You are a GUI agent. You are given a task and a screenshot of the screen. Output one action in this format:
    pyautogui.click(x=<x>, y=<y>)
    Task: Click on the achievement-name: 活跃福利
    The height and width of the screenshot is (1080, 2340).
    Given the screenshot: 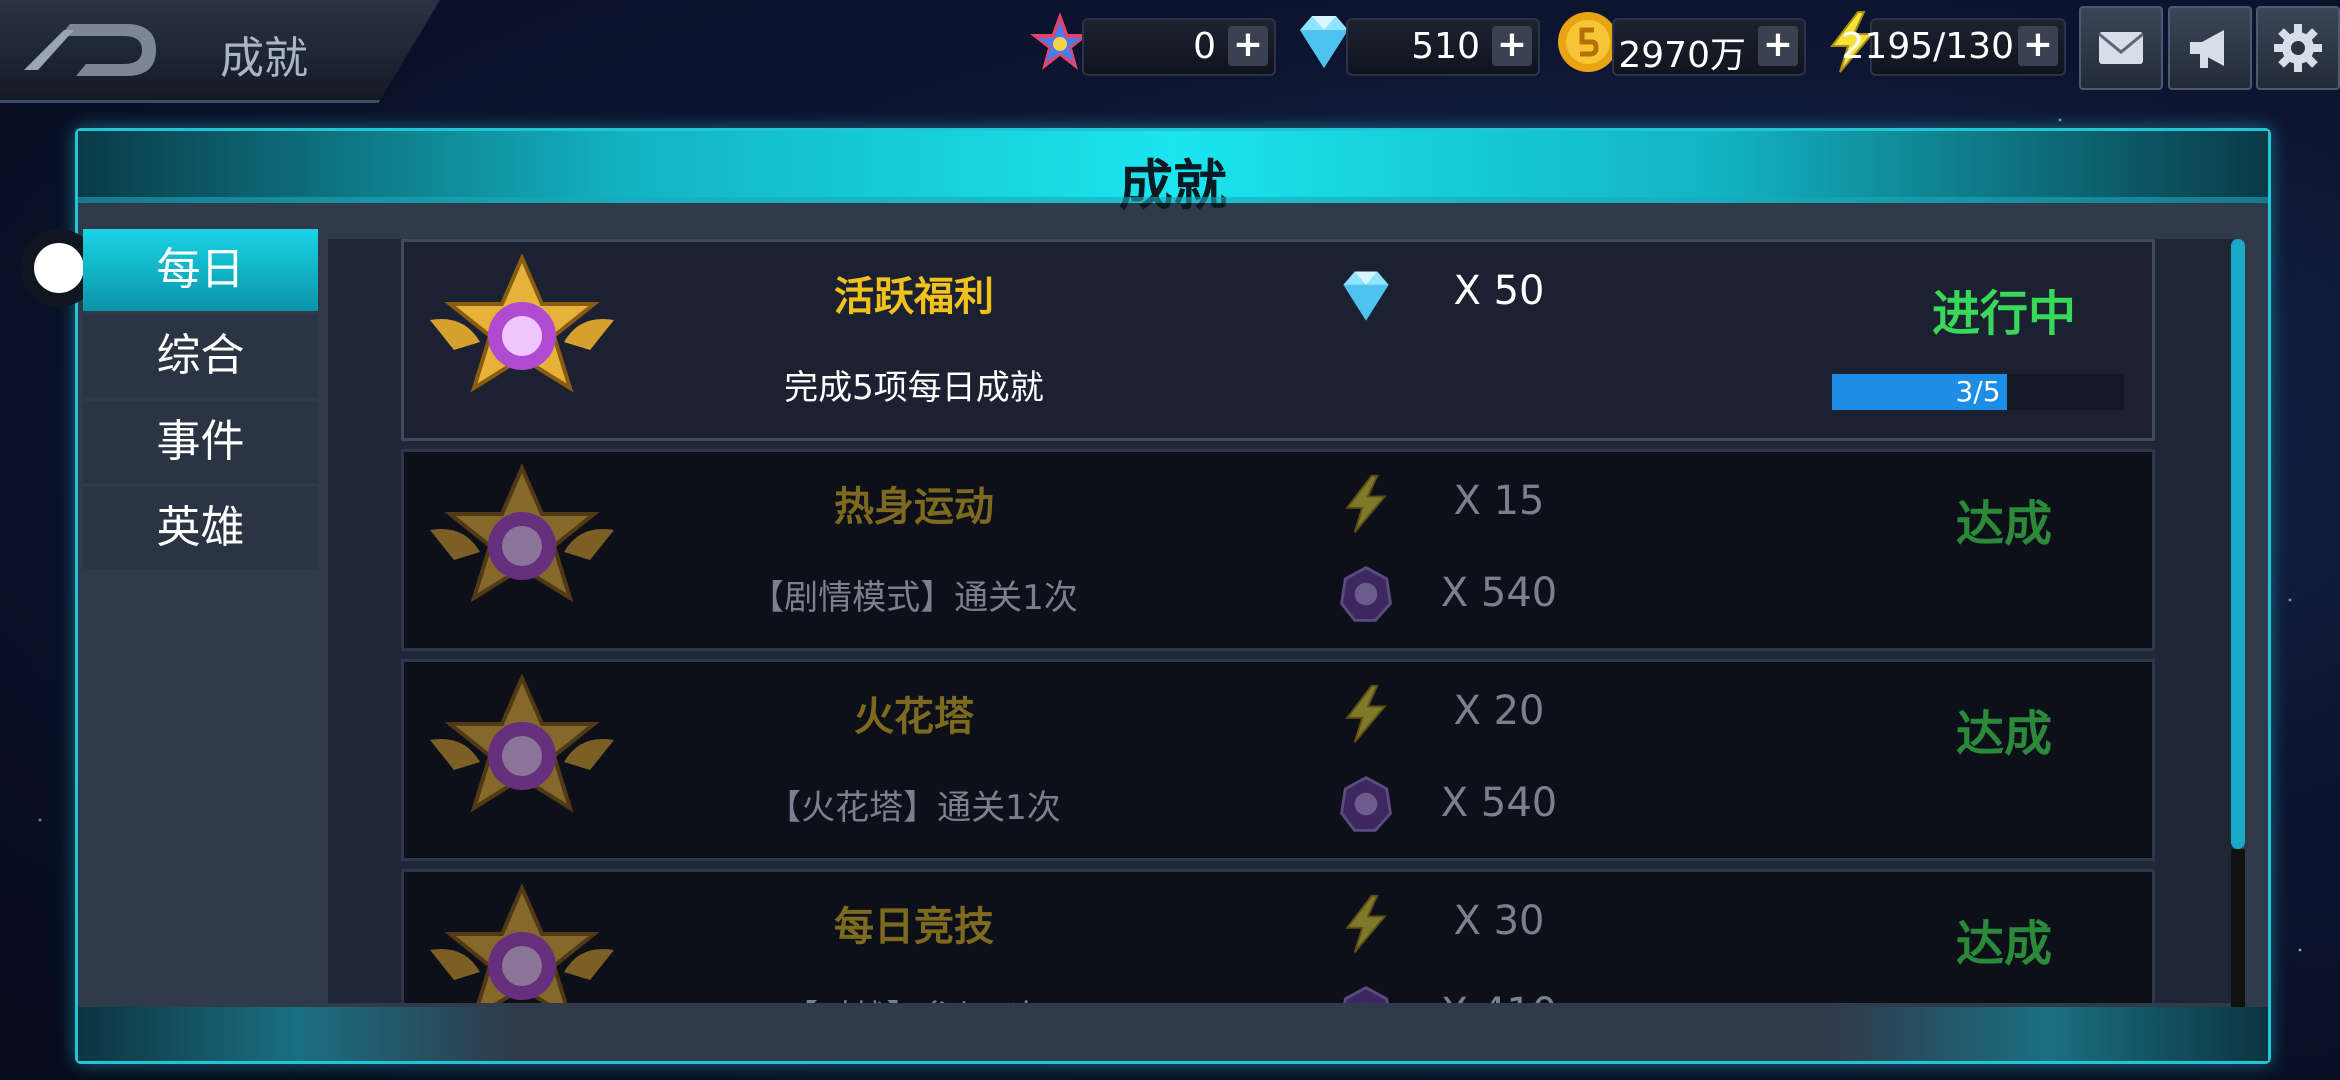 What is the action you would take?
    pyautogui.click(x=914, y=297)
    